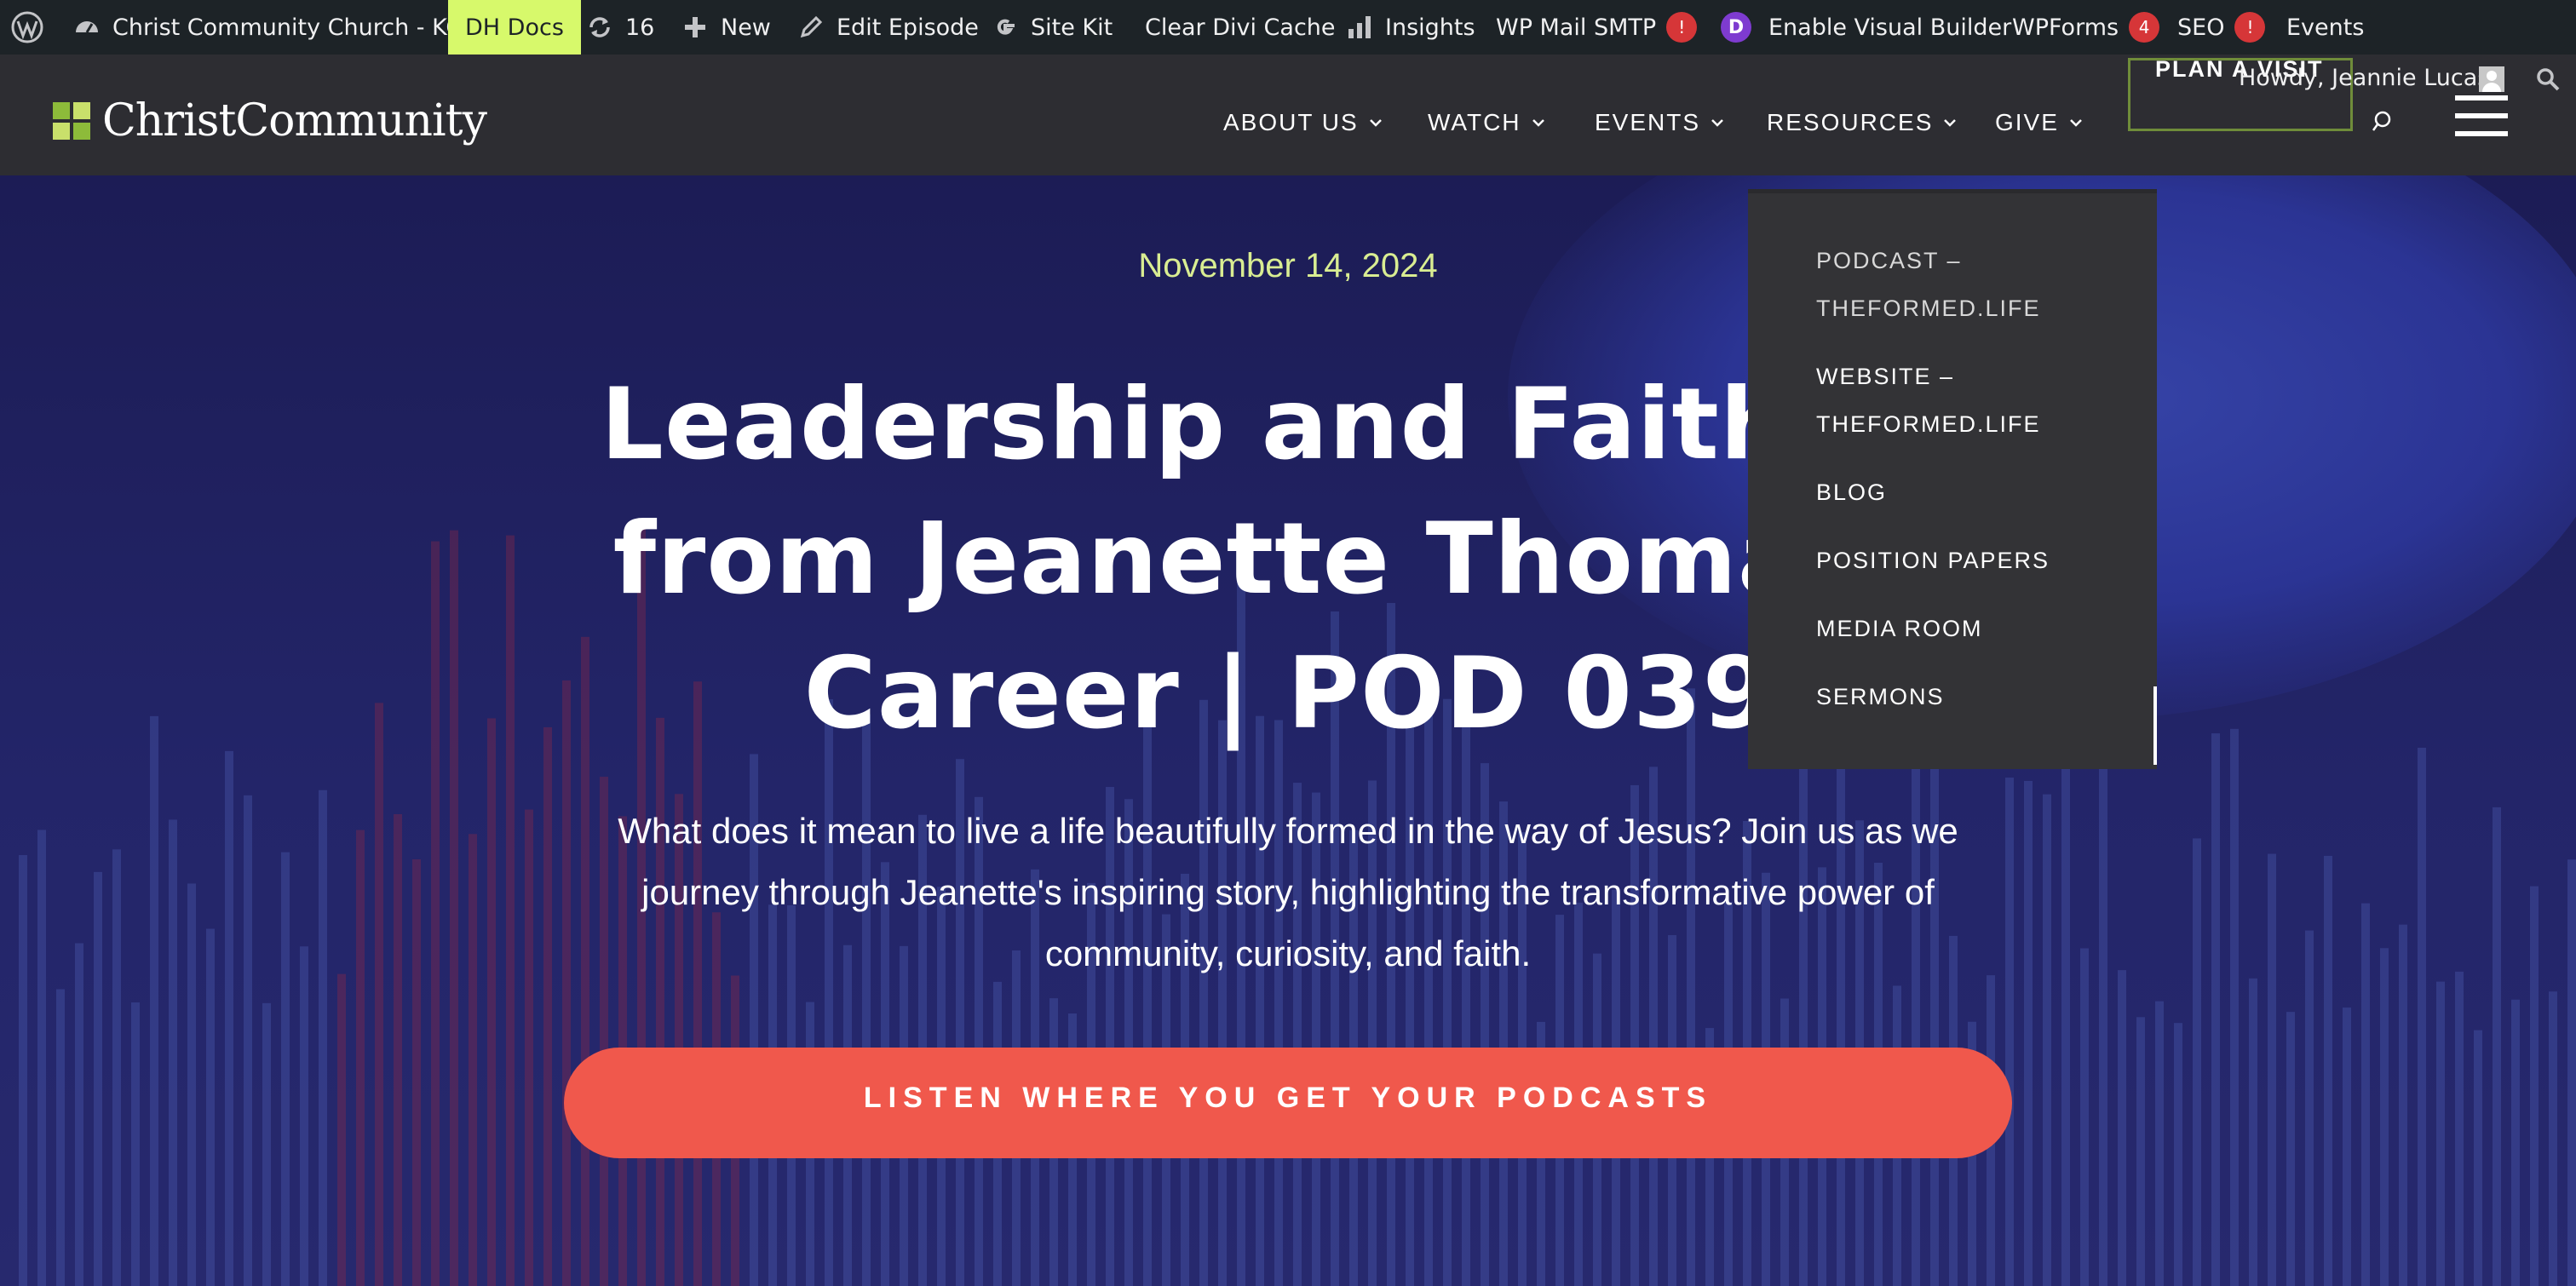  Describe the element at coordinates (71, 121) in the screenshot. I see `cross-logo-icon` at that location.